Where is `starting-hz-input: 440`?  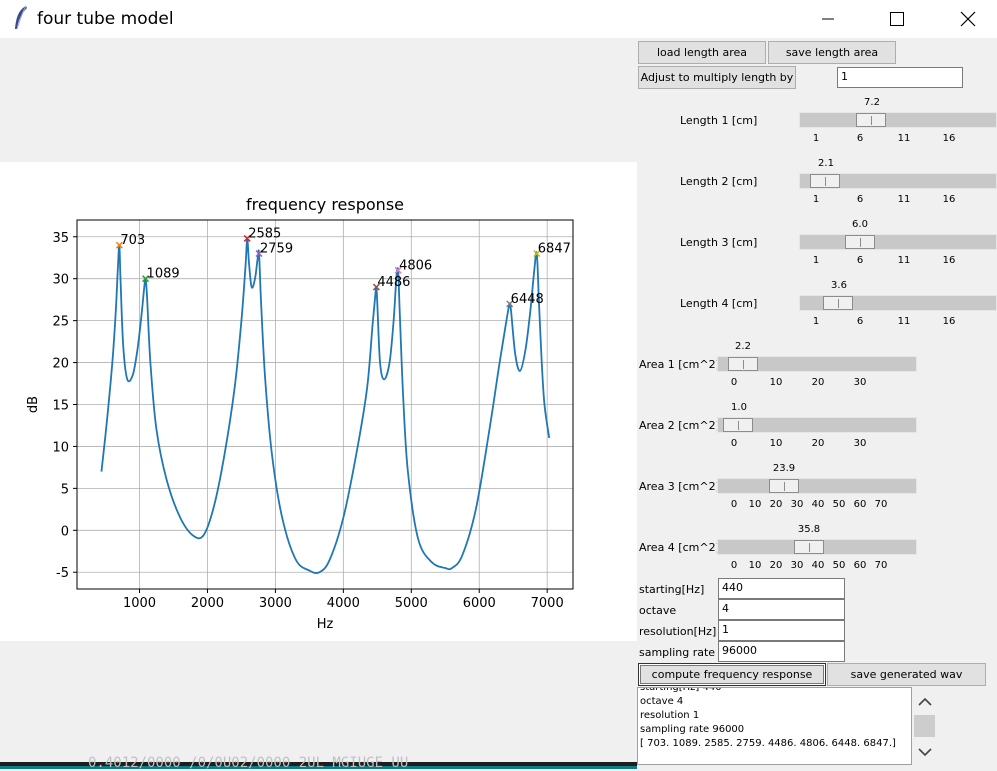
starting-hz-input: 440 is located at coordinates (781, 588).